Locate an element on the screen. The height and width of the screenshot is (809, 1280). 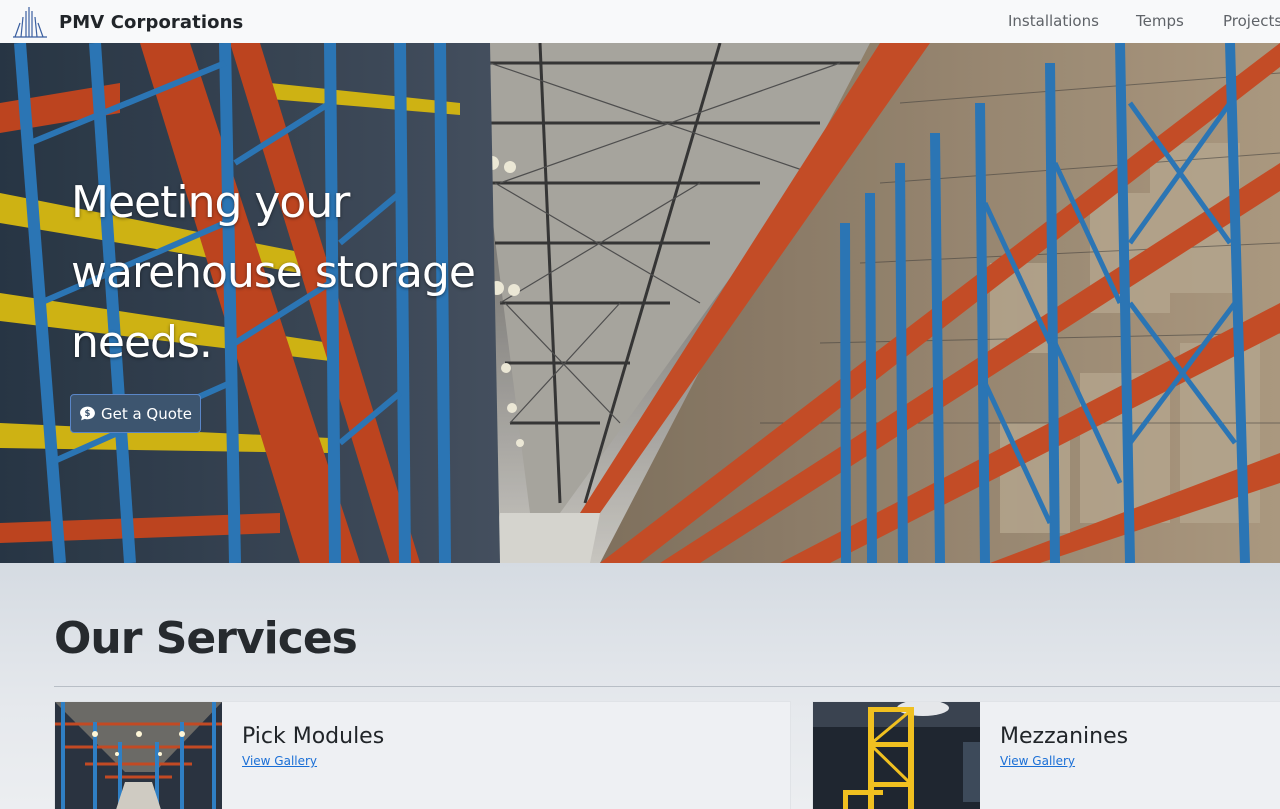
nav-menu: Installations Temps Projects is located at coordinates (640, 21).